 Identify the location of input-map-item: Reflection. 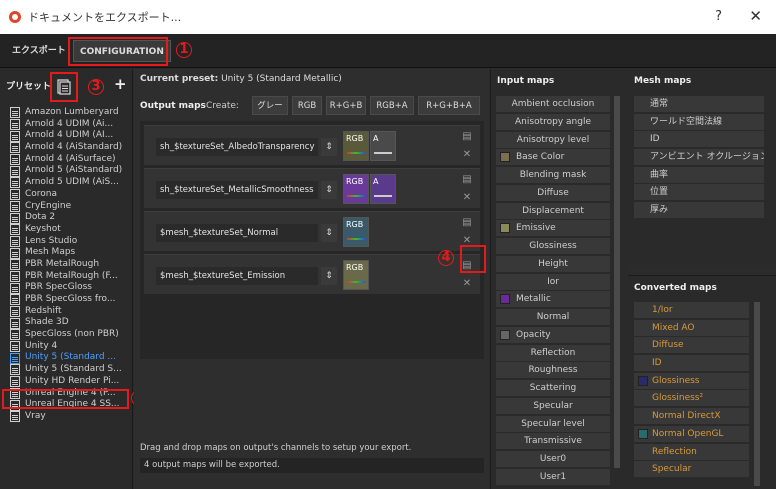
(553, 352).